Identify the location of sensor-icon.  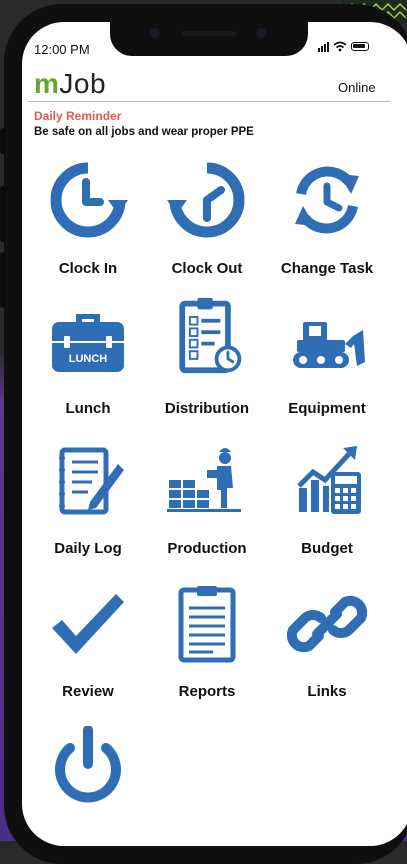
(261, 33).